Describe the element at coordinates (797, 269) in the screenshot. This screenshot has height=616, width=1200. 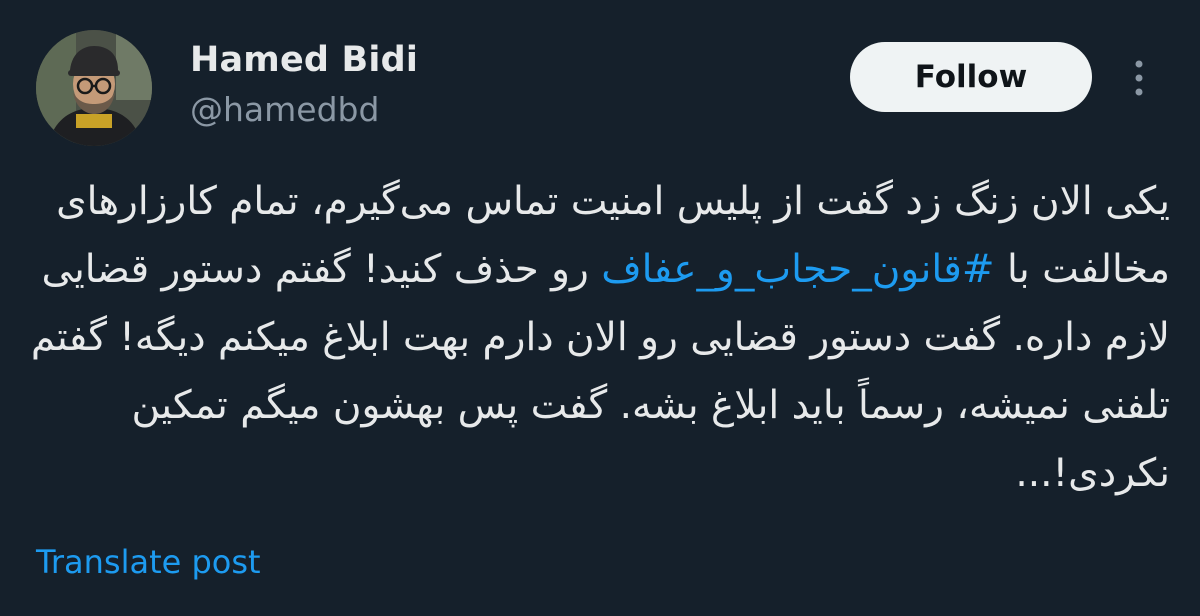
I see `hashtag-link: #قانون_حجاب_و_عفاف` at that location.